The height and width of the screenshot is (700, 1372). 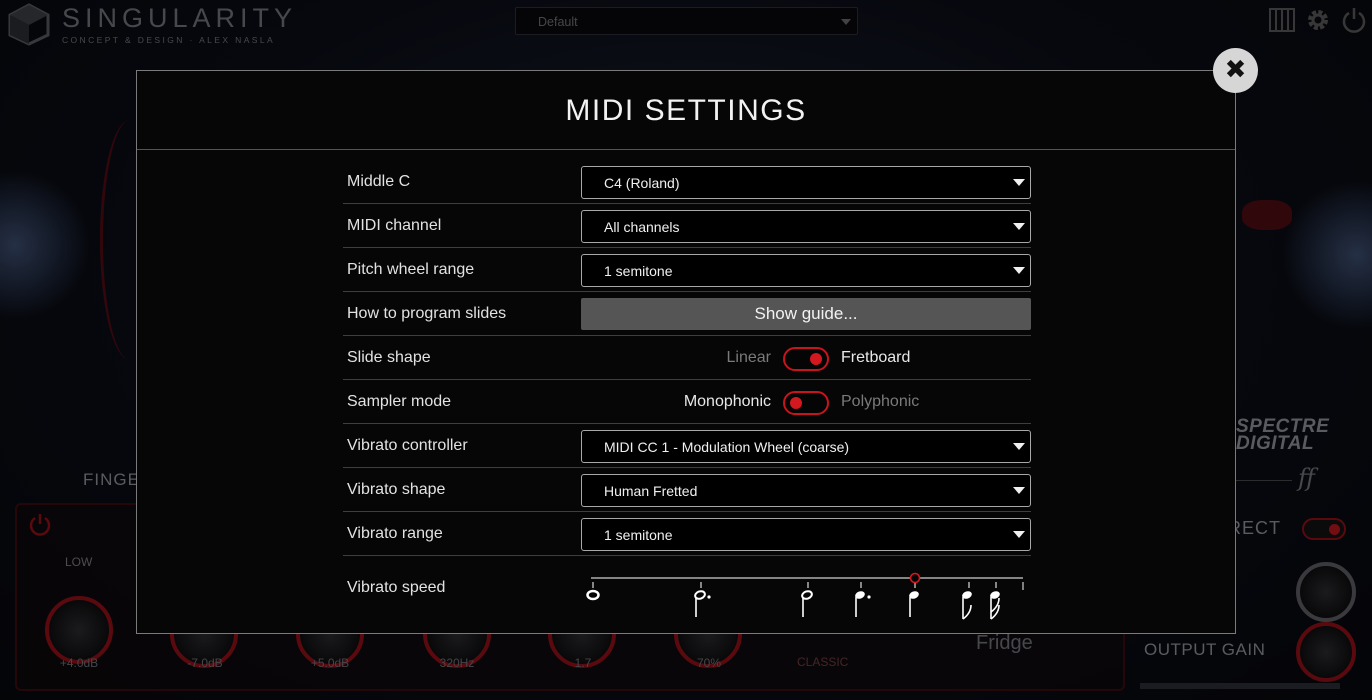 What do you see at coordinates (915, 578) in the screenshot?
I see `slider-thumb` at bounding box center [915, 578].